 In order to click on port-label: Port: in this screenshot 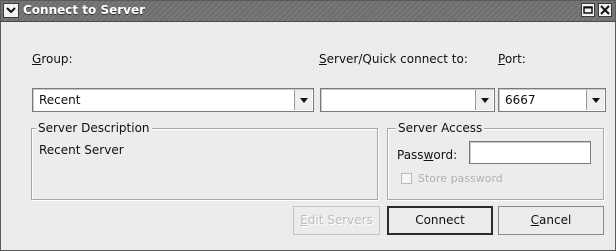, I will do `click(512, 59)`.